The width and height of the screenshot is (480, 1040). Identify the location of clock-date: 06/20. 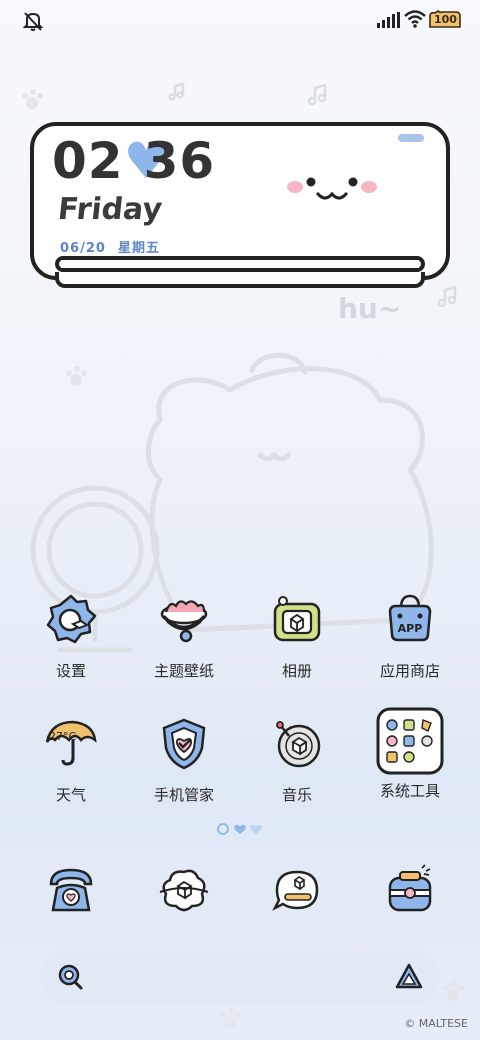
(83, 248).